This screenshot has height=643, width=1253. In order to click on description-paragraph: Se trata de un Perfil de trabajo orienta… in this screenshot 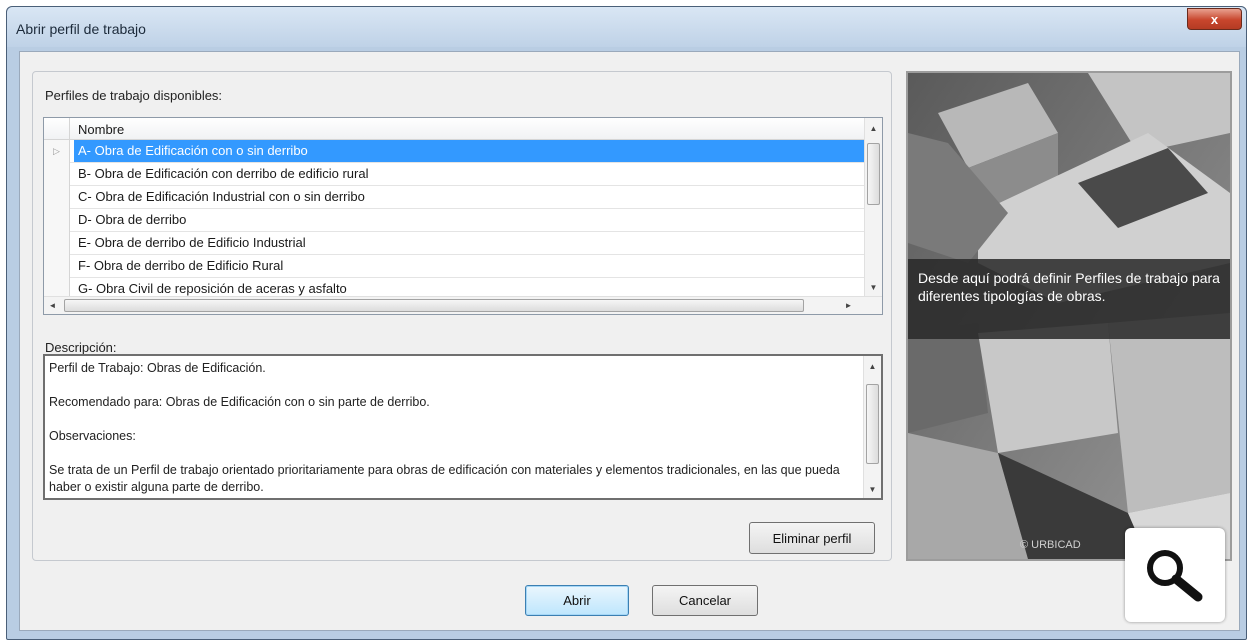, I will do `click(444, 478)`.